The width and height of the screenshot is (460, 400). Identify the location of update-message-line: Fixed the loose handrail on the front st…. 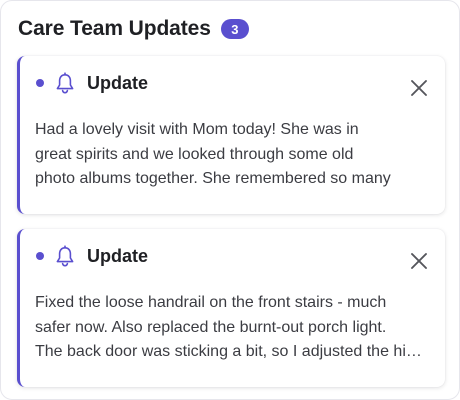
(211, 302).